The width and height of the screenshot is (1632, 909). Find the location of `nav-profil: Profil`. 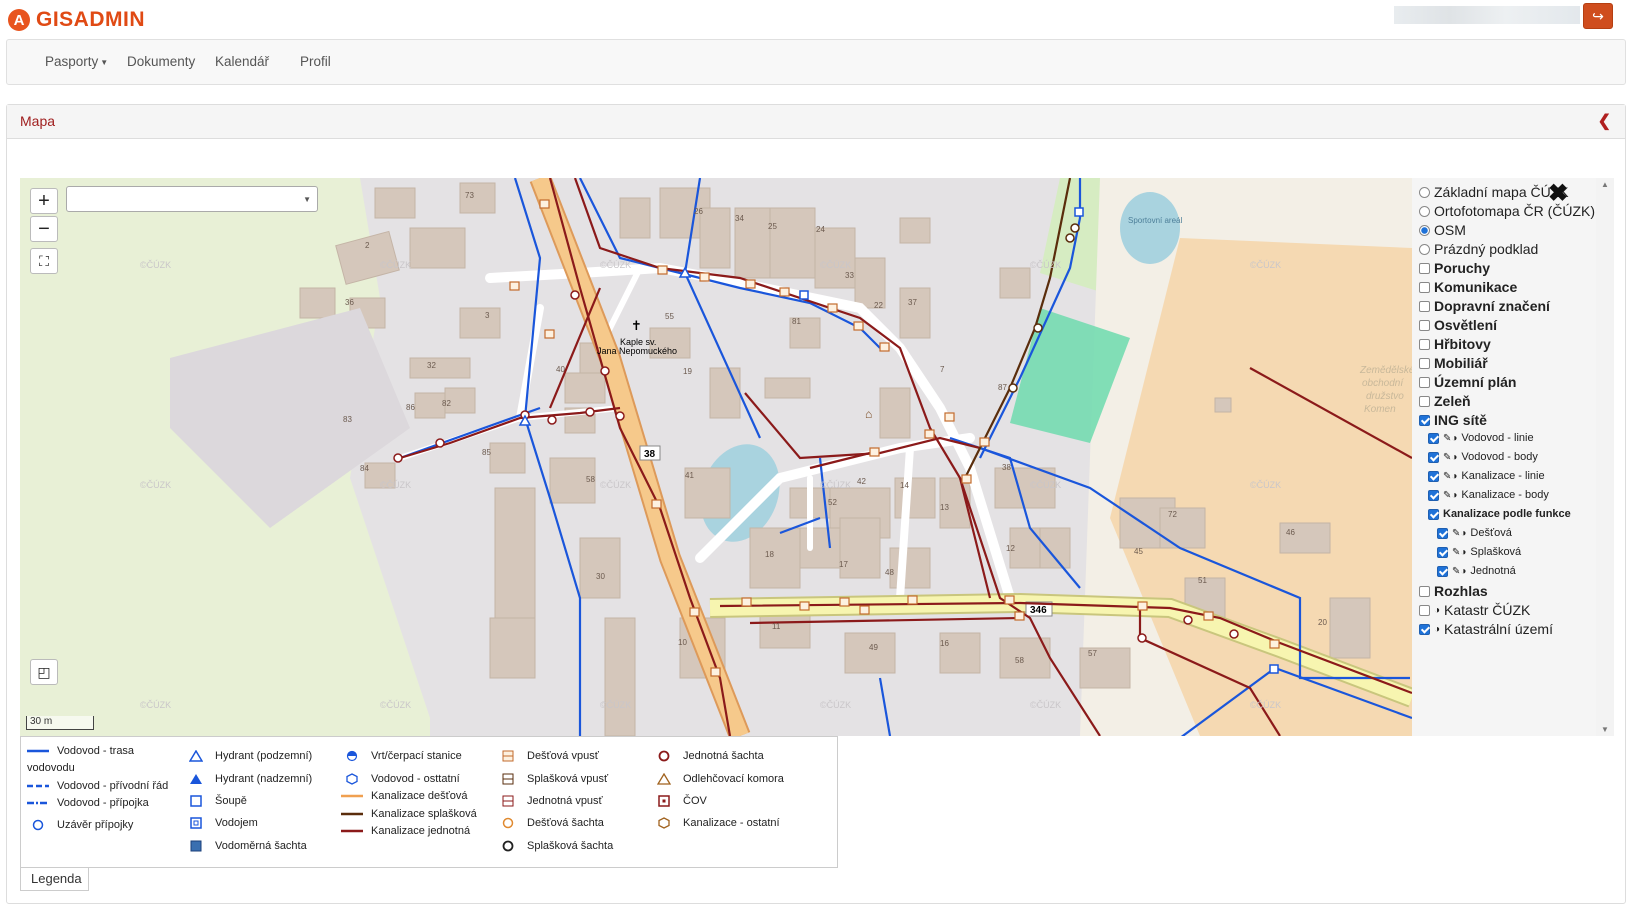

nav-profil: Profil is located at coordinates (315, 61).